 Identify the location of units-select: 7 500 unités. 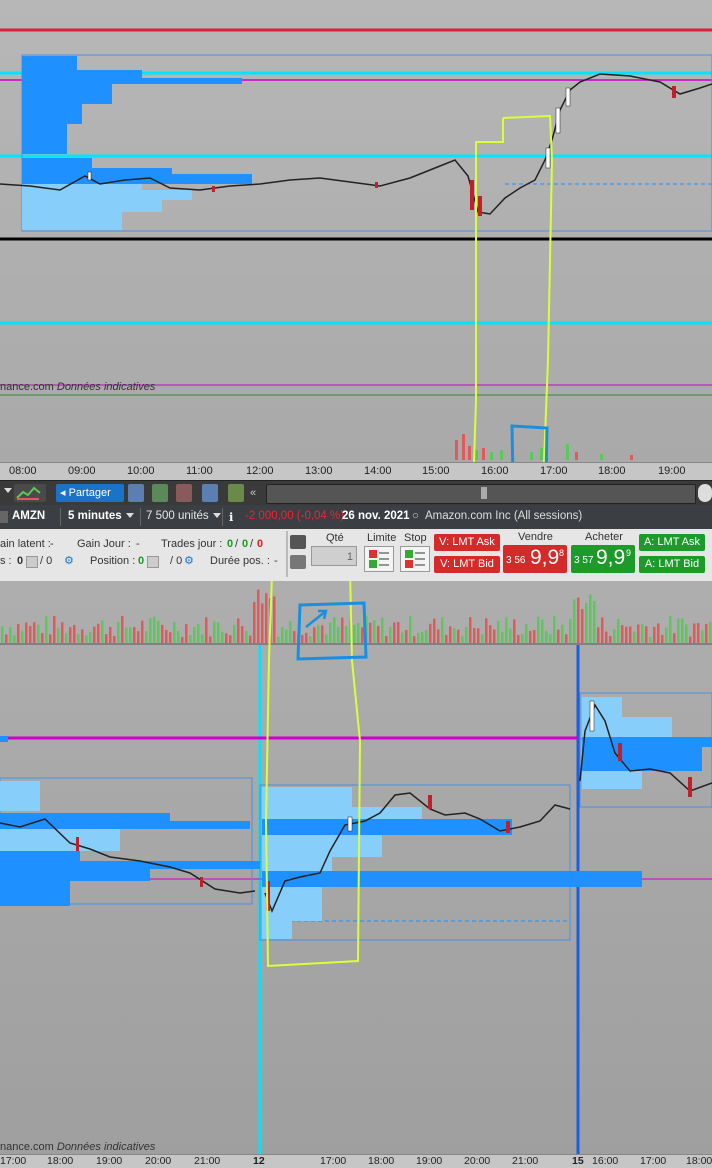
(183, 516).